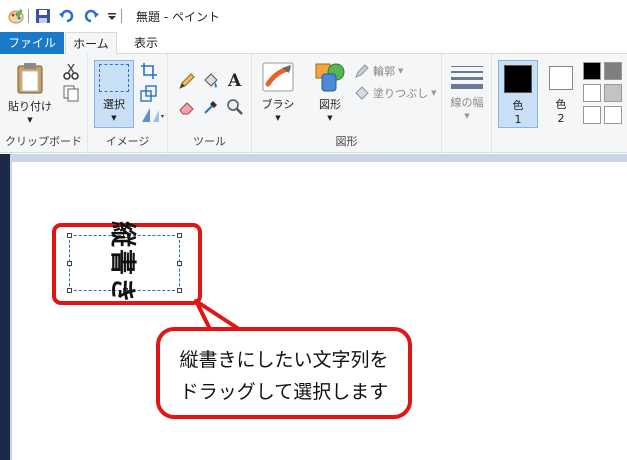 The image size is (627, 460). Describe the element at coordinates (330, 77) in the screenshot. I see `shapes-icon` at that location.